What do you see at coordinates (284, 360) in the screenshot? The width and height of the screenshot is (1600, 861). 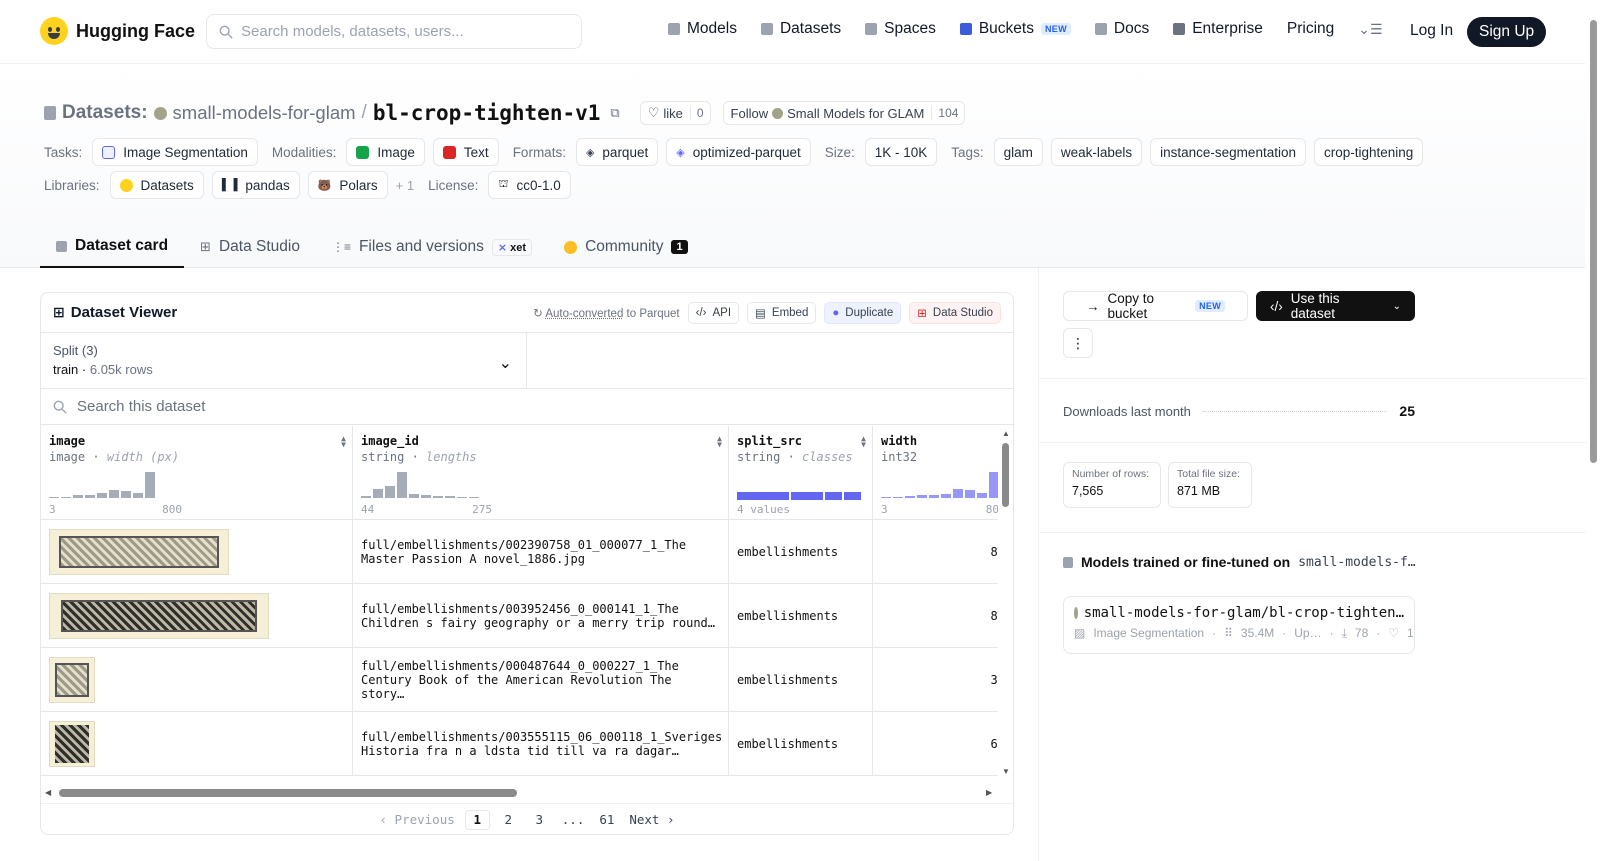 I see `split-selector: Split (3) train · 6.05k rows ⌄` at bounding box center [284, 360].